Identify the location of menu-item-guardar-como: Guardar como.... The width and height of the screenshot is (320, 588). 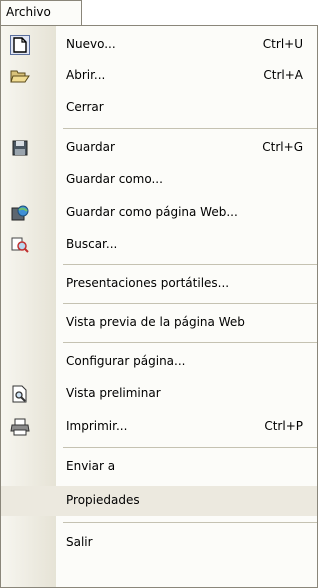
(159, 180).